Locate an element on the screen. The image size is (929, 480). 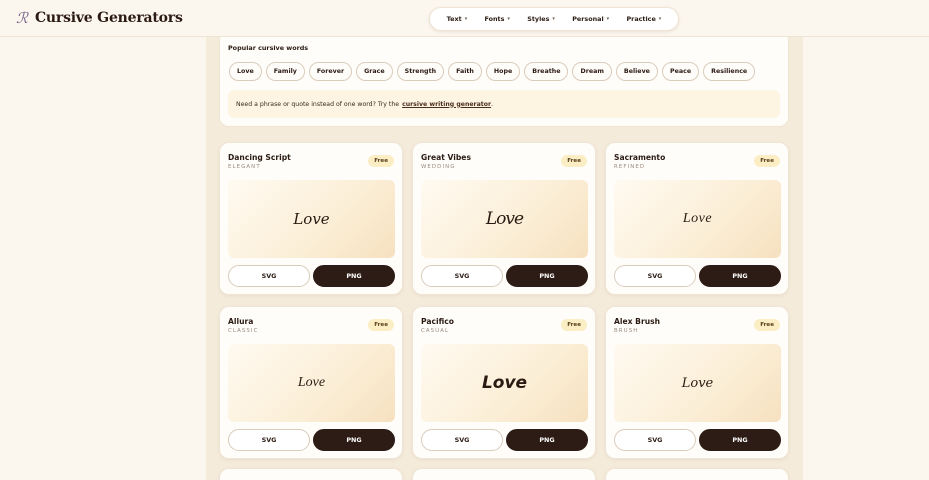
word-chip: Breathe is located at coordinates (546, 71).